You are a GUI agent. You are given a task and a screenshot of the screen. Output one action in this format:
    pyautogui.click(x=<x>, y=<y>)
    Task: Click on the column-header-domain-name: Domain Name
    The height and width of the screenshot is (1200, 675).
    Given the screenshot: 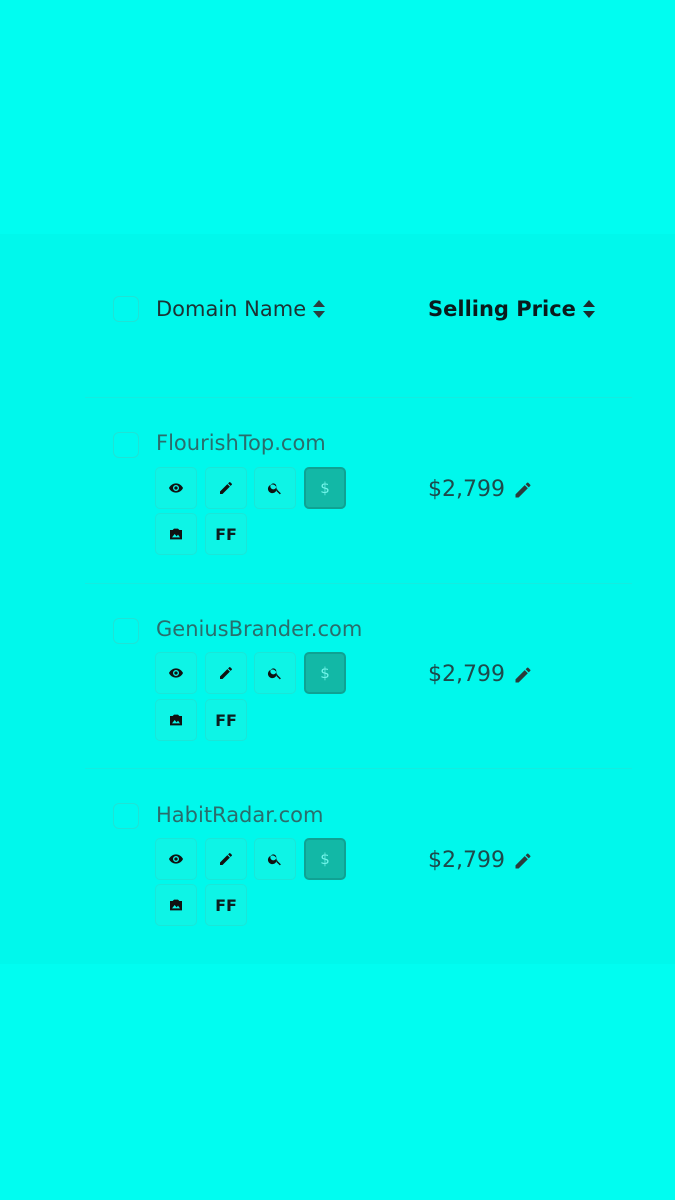 What is the action you would take?
    pyautogui.click(x=241, y=309)
    